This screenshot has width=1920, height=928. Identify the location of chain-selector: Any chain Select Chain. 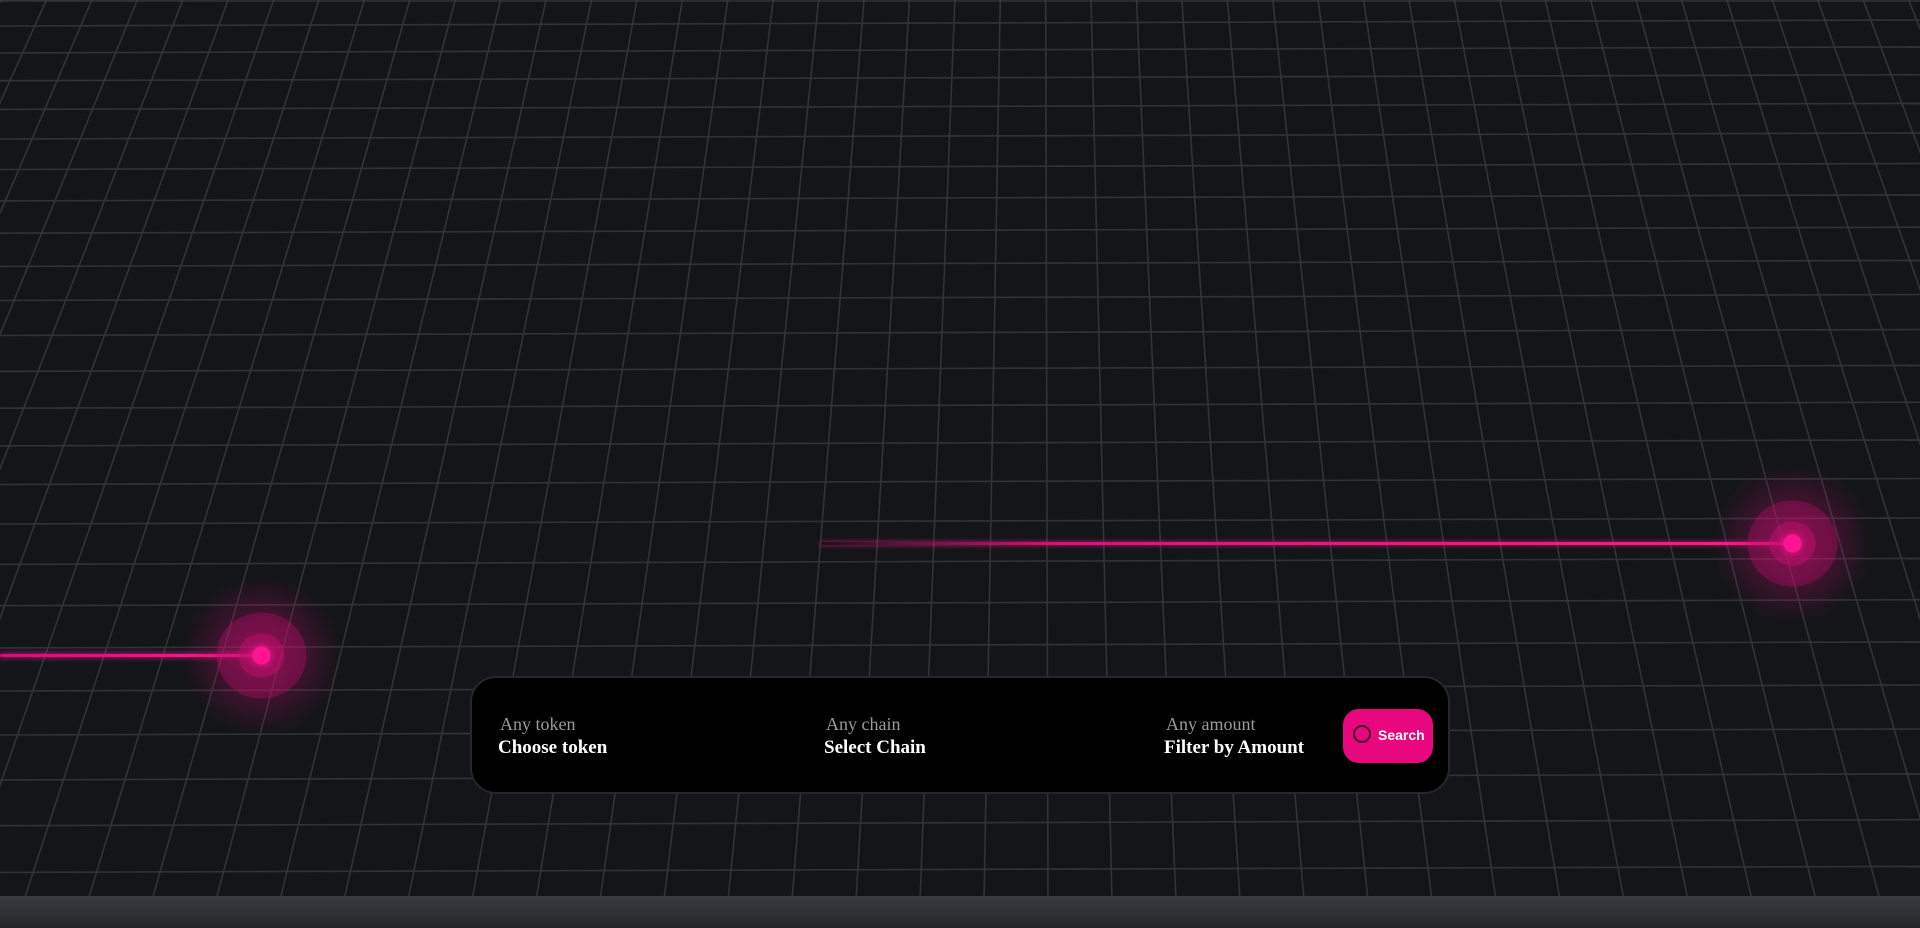
(875, 737).